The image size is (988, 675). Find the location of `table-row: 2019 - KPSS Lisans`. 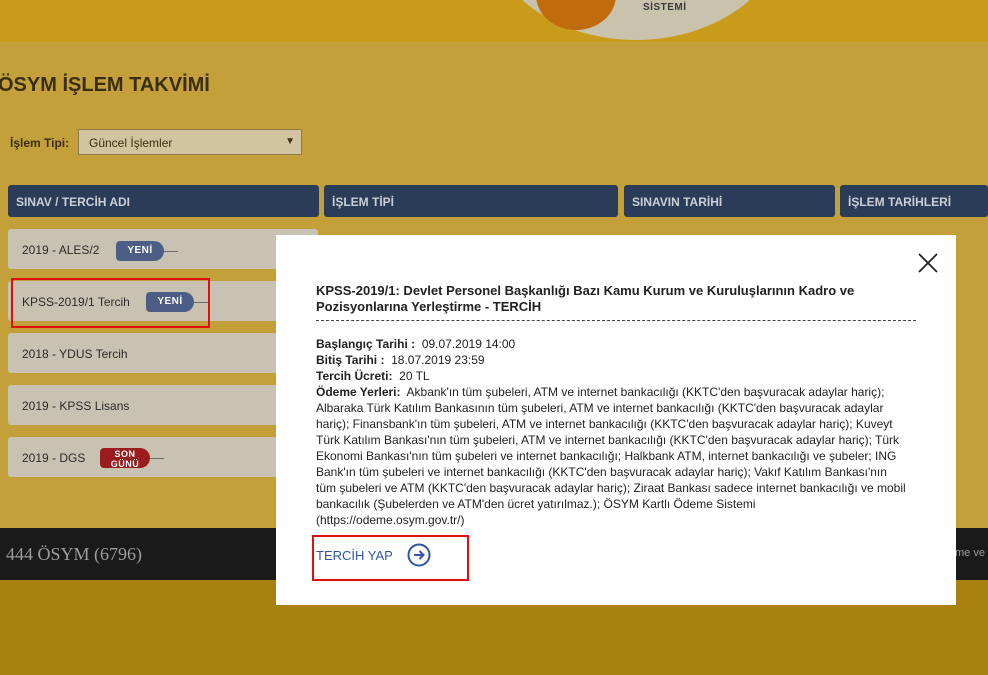

table-row: 2019 - KPSS Lisans is located at coordinates (163, 405).